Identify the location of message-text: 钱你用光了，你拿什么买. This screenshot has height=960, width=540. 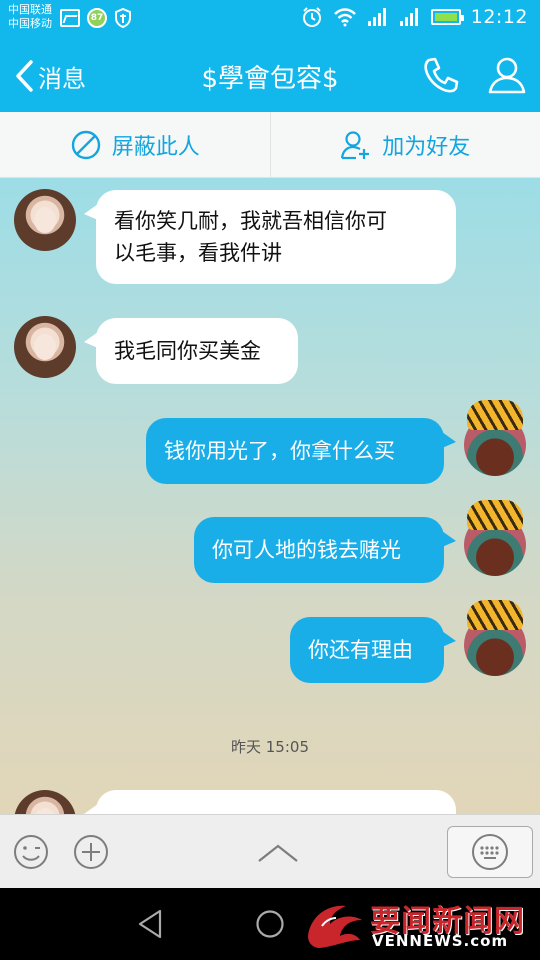
(279, 451).